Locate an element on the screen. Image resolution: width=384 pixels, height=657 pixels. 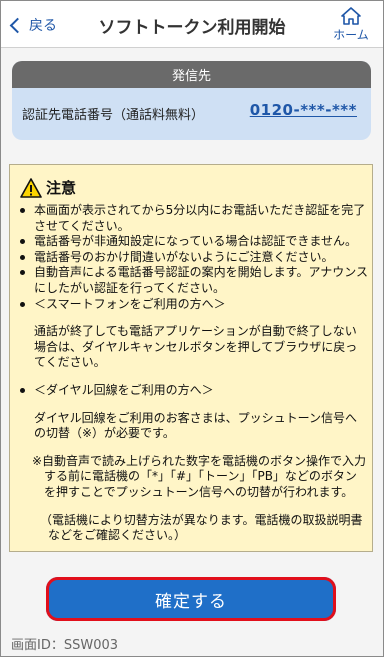
home-label: ホーム is located at coordinates (351, 35).